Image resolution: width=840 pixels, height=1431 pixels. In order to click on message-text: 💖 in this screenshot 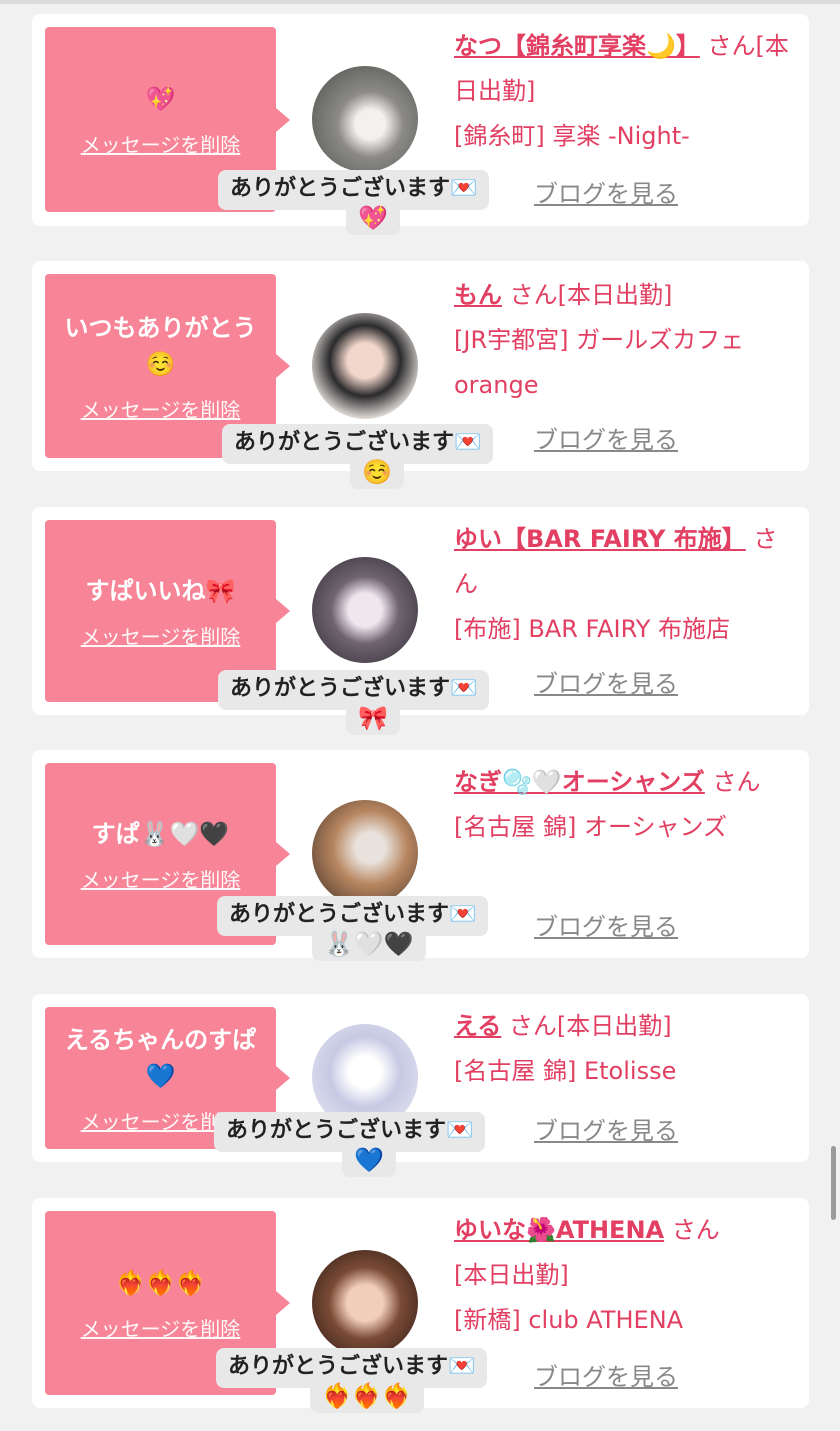, I will do `click(160, 99)`.